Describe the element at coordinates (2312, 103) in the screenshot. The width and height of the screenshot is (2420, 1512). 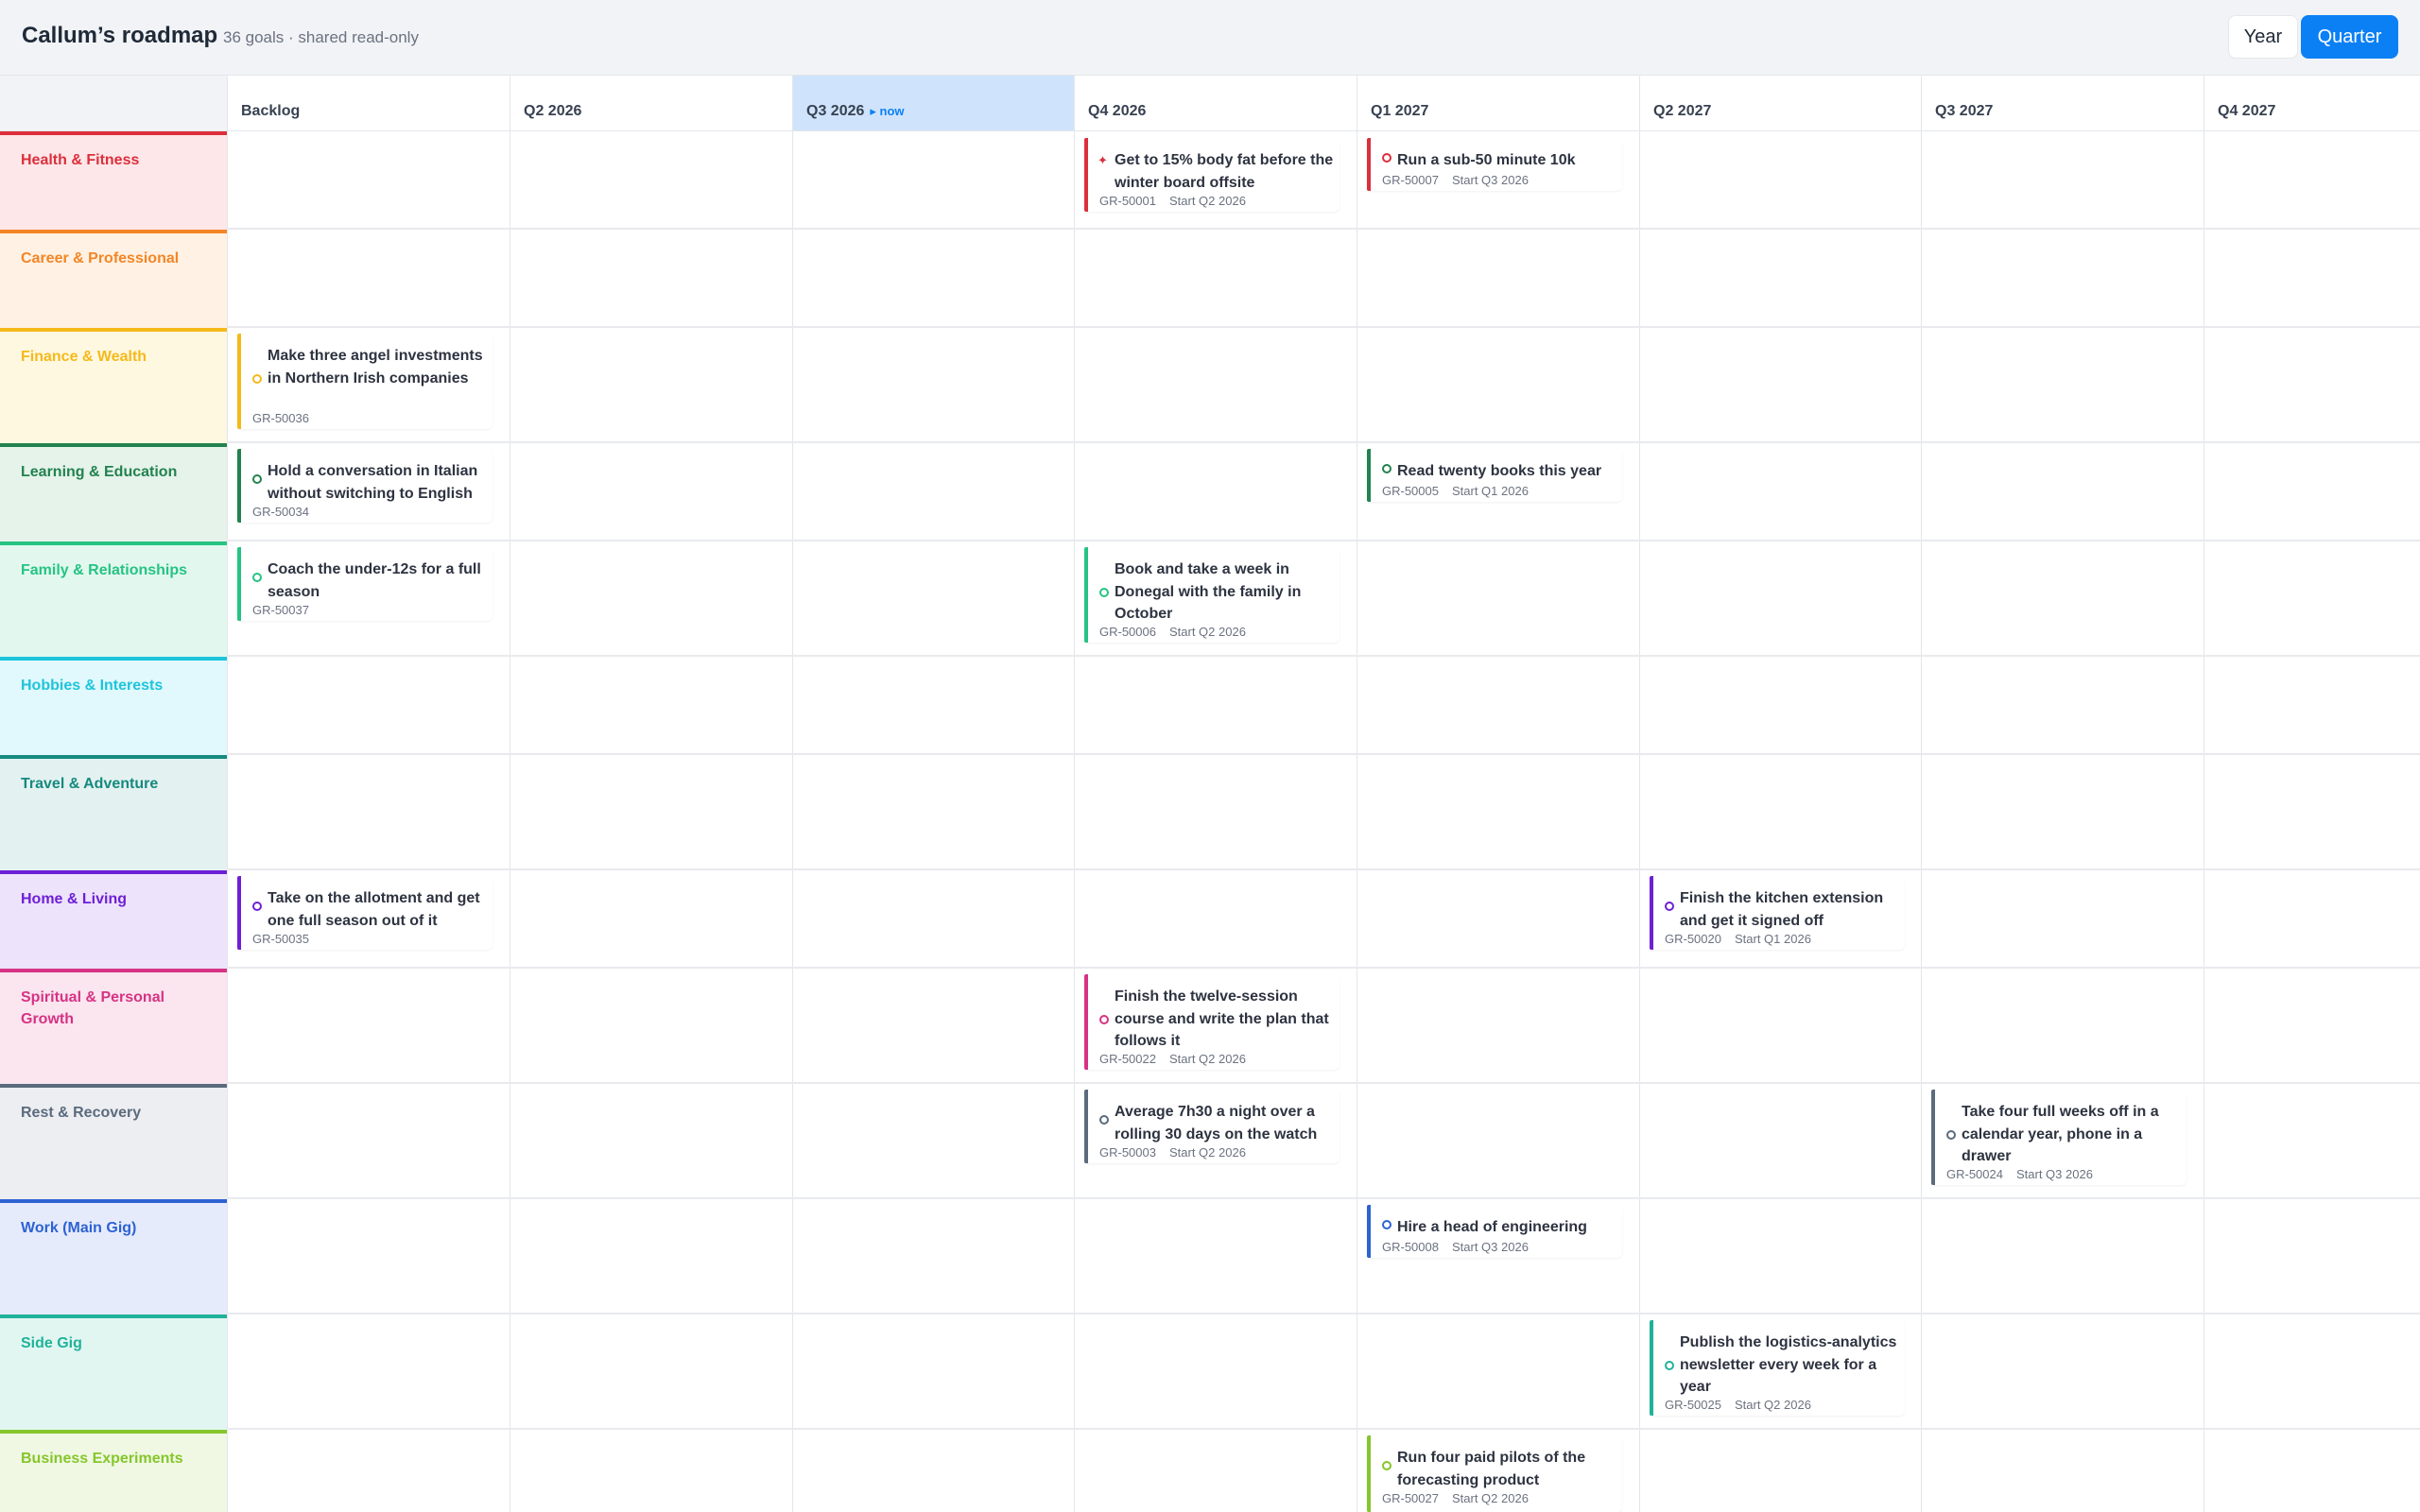
I see `column-header-q4-2027: Q4 2027` at that location.